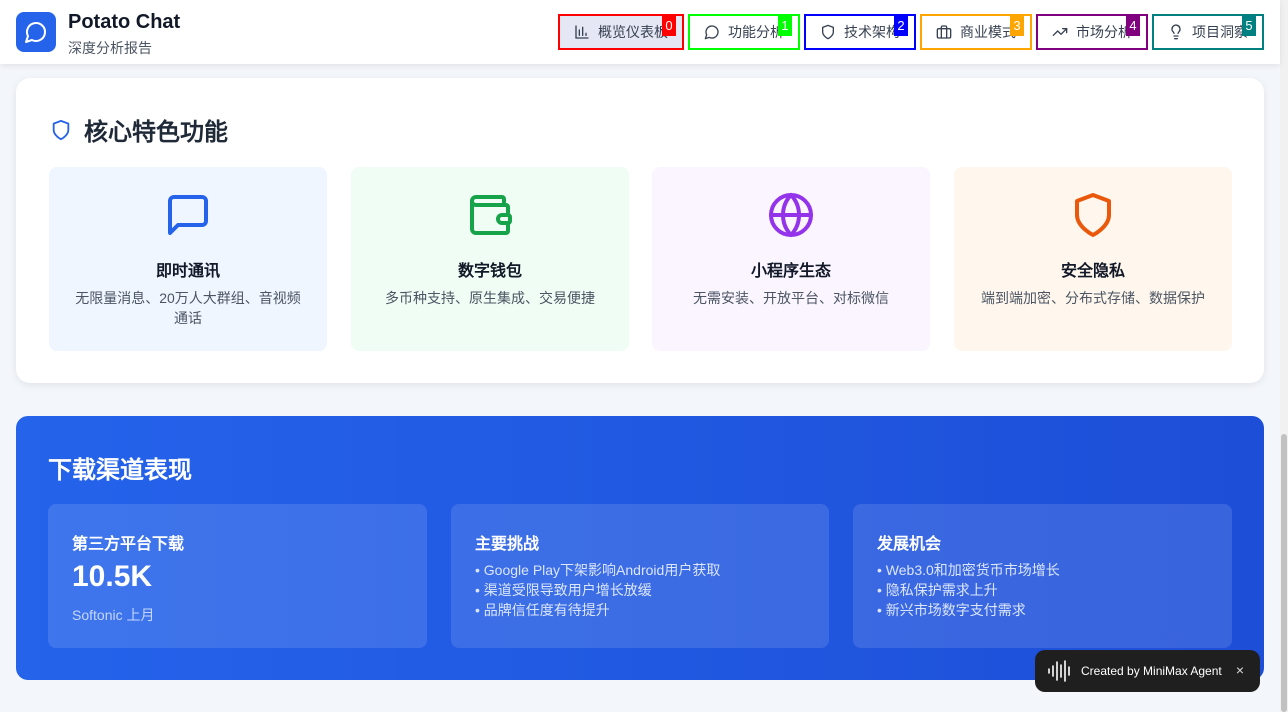 The height and width of the screenshot is (712, 1288). I want to click on features-header: 核心特色功能, so click(139, 129).